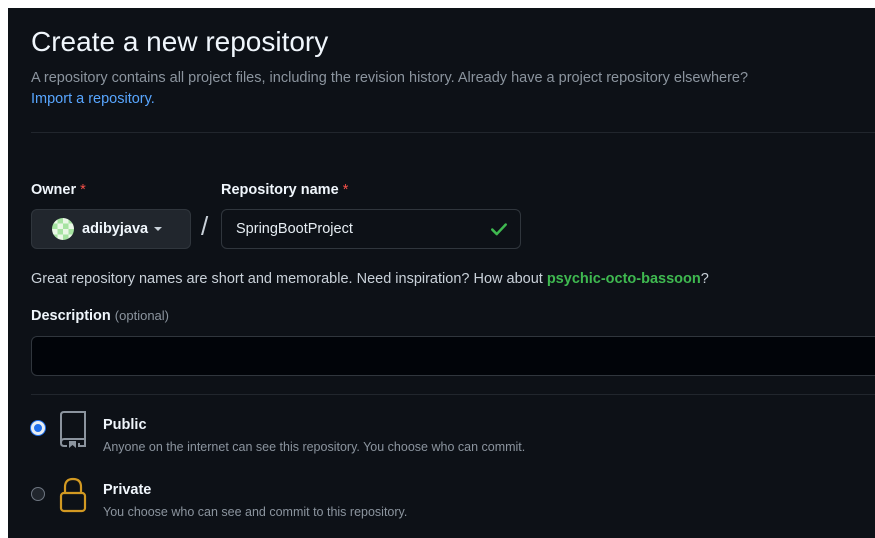  I want to click on page-title: Create a new repository, so click(180, 41).